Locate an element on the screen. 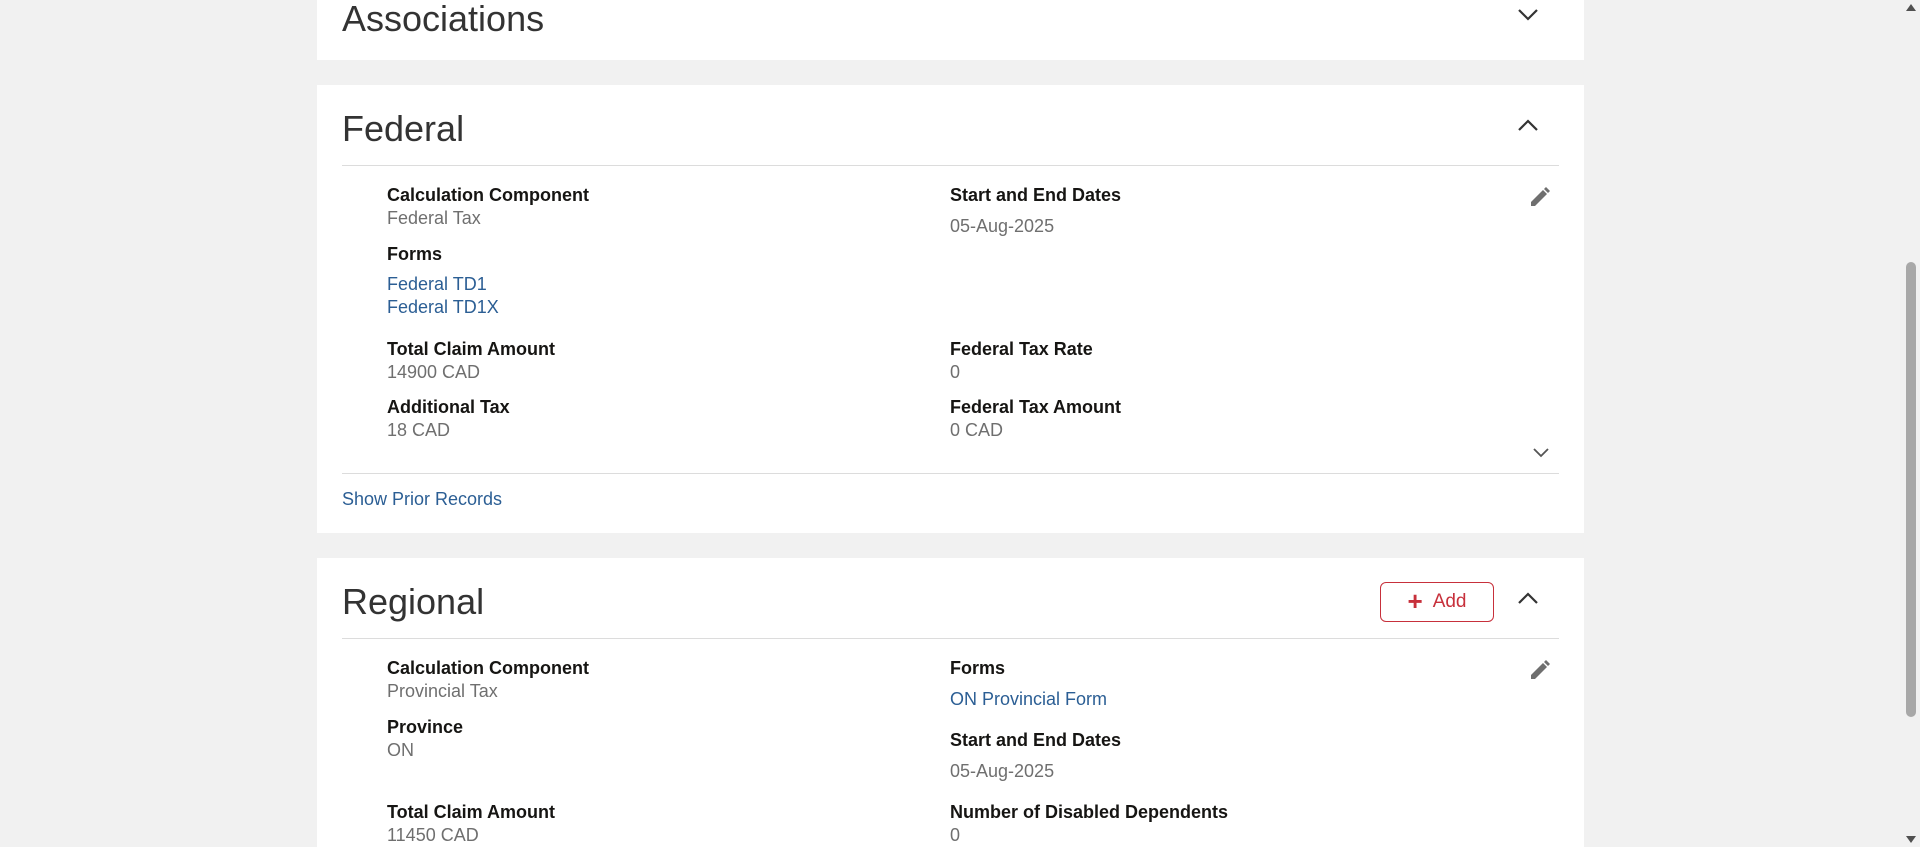 Image resolution: width=1920 pixels, height=847 pixels. federal-total-claim-label: Total Claim Amount is located at coordinates (471, 349).